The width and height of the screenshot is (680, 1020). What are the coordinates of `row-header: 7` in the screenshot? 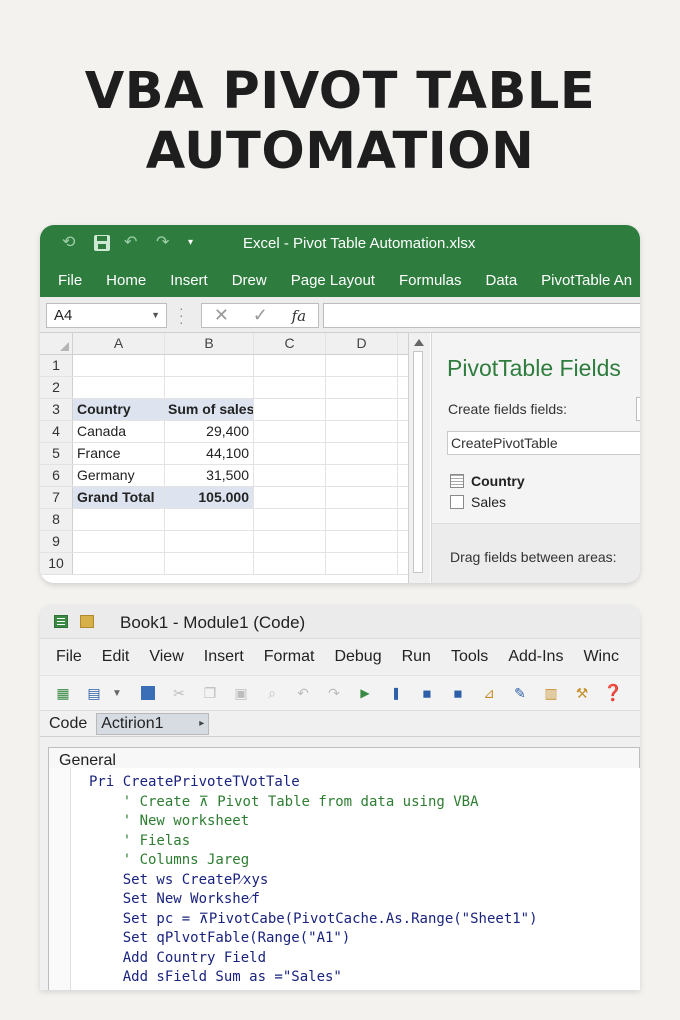 It's located at (56, 497).